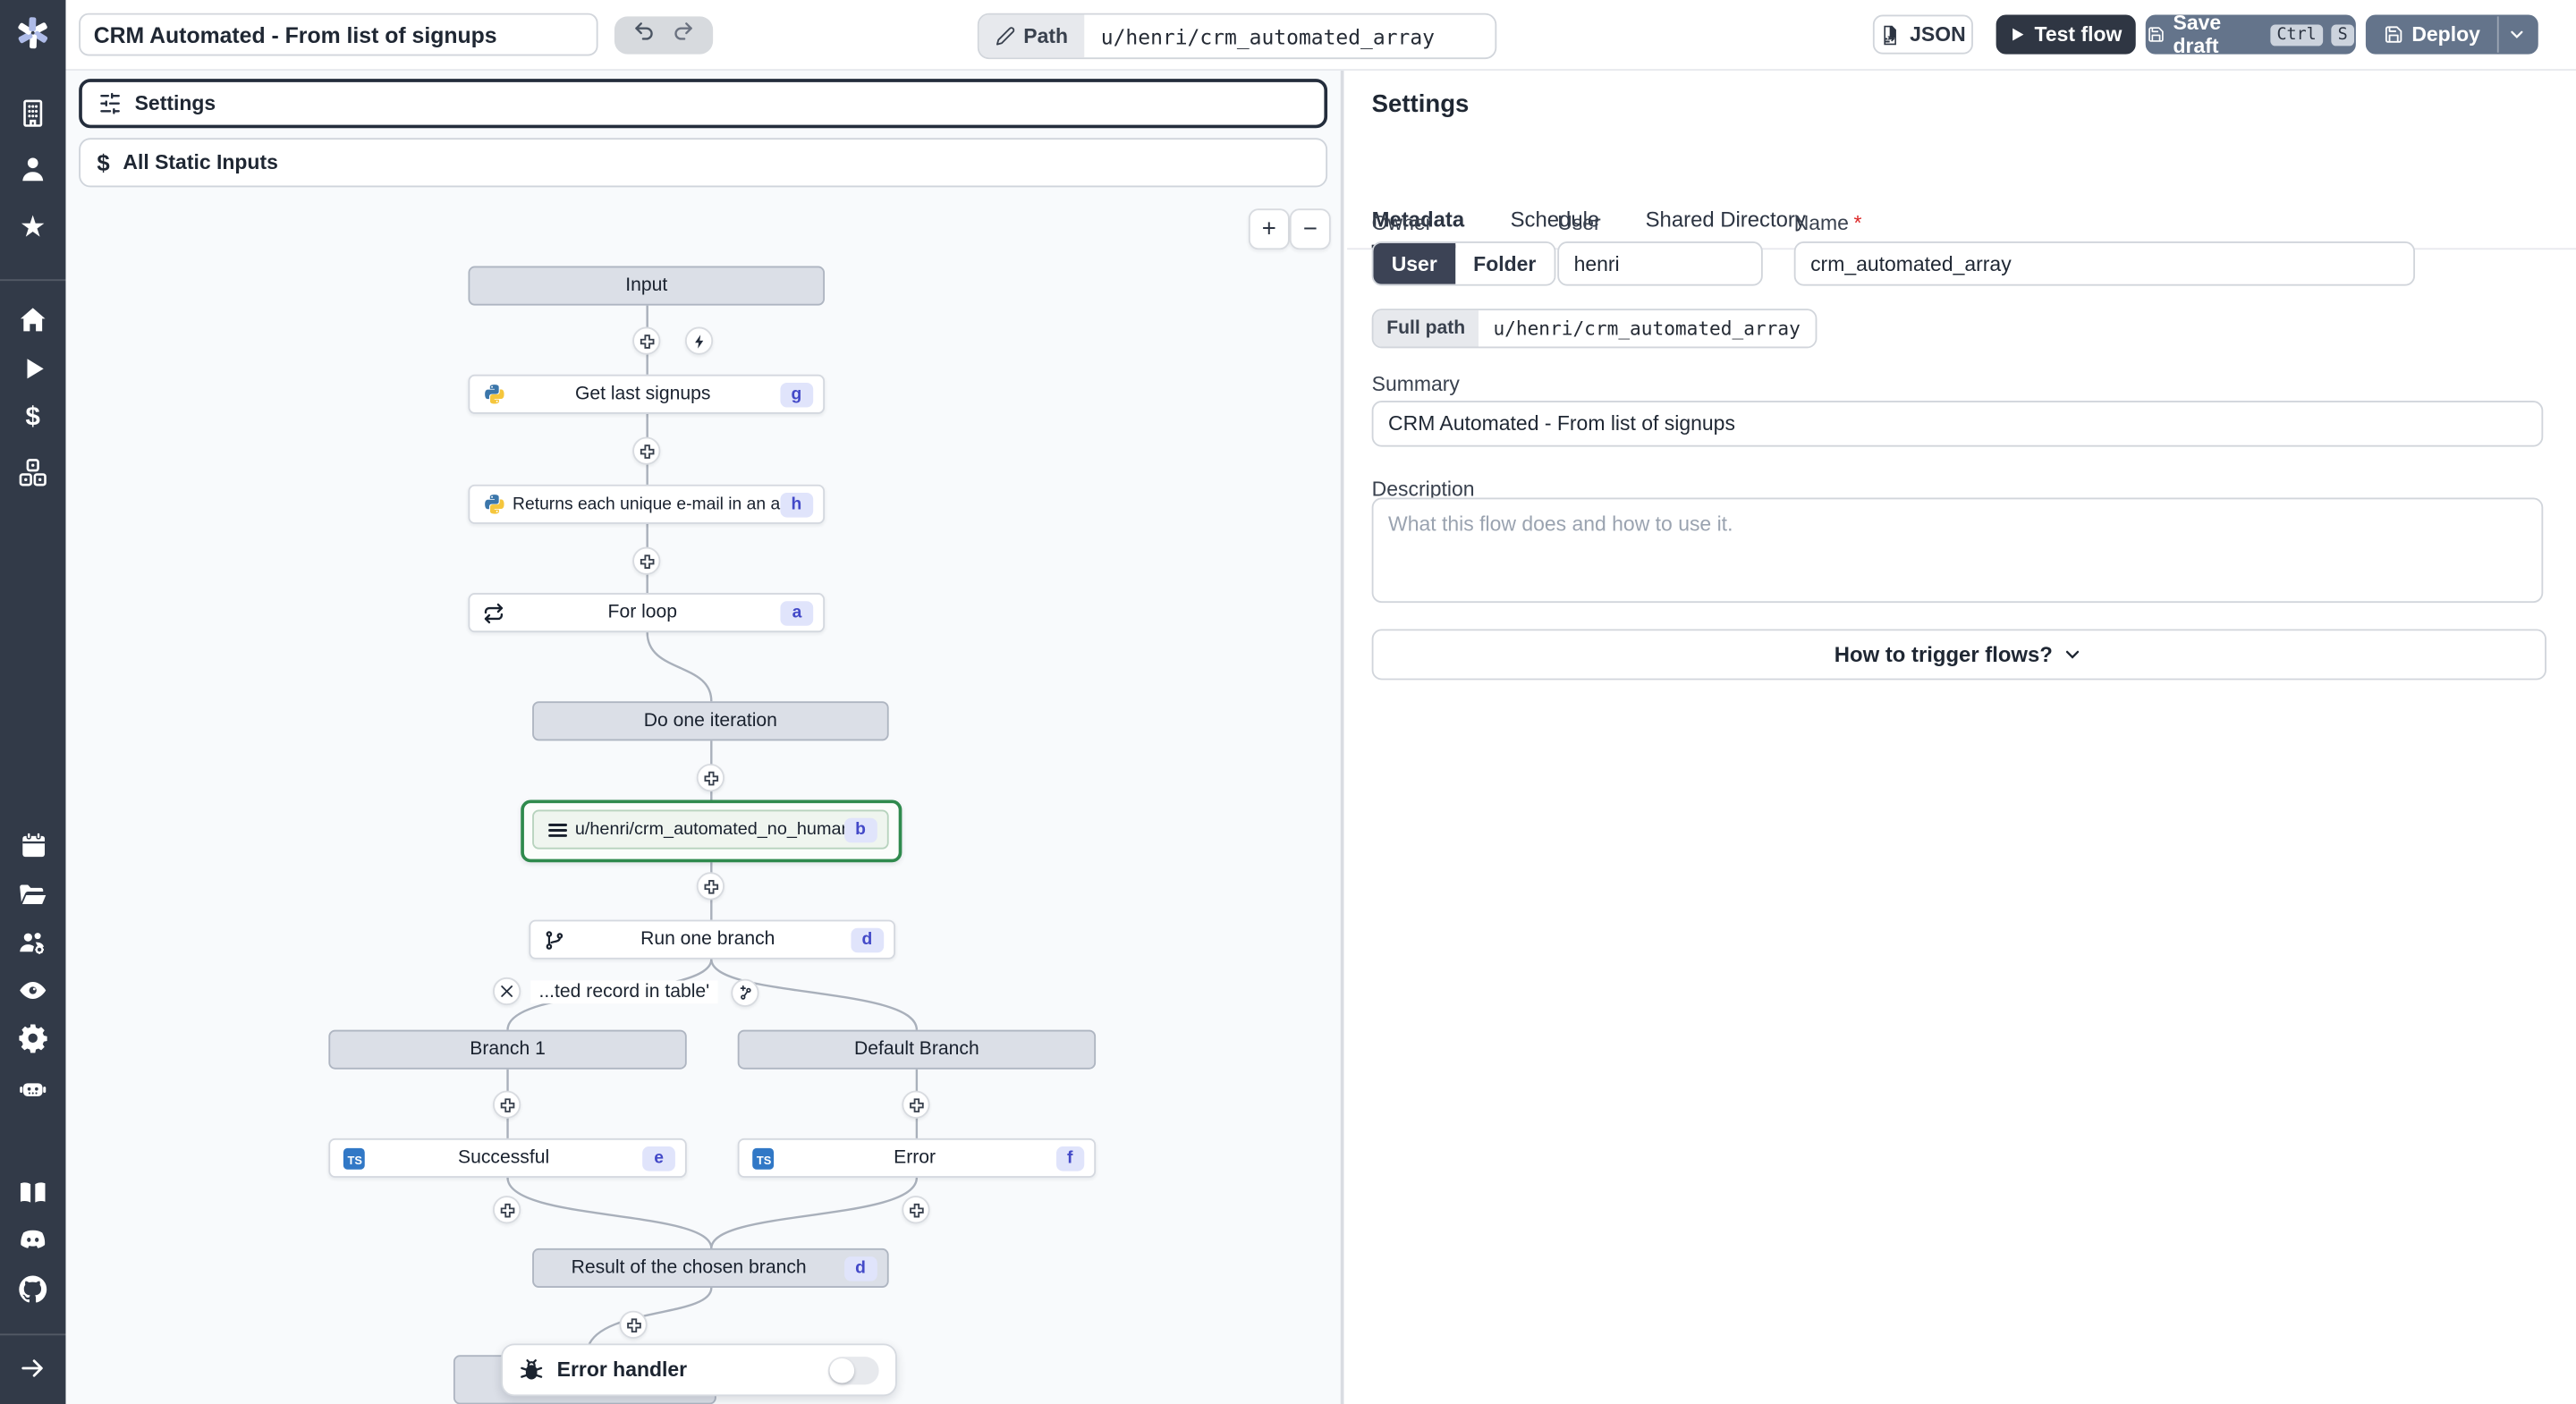 The width and height of the screenshot is (2576, 1404). Describe the element at coordinates (2297, 34) in the screenshot. I see `kbd-ctrl: Ctrl` at that location.